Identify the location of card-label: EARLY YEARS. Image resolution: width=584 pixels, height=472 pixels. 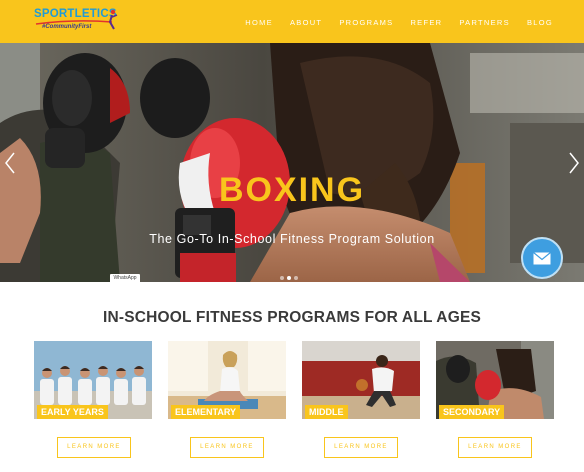
(72, 412).